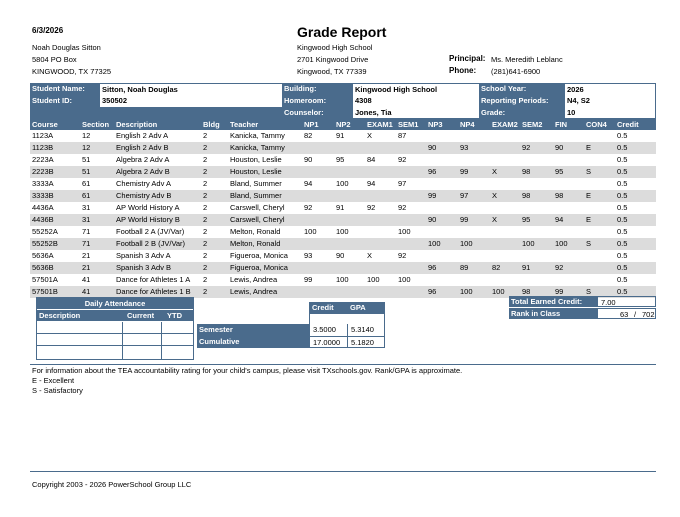  Describe the element at coordinates (648, 314) in the screenshot. I see `rank-of: 702` at that location.